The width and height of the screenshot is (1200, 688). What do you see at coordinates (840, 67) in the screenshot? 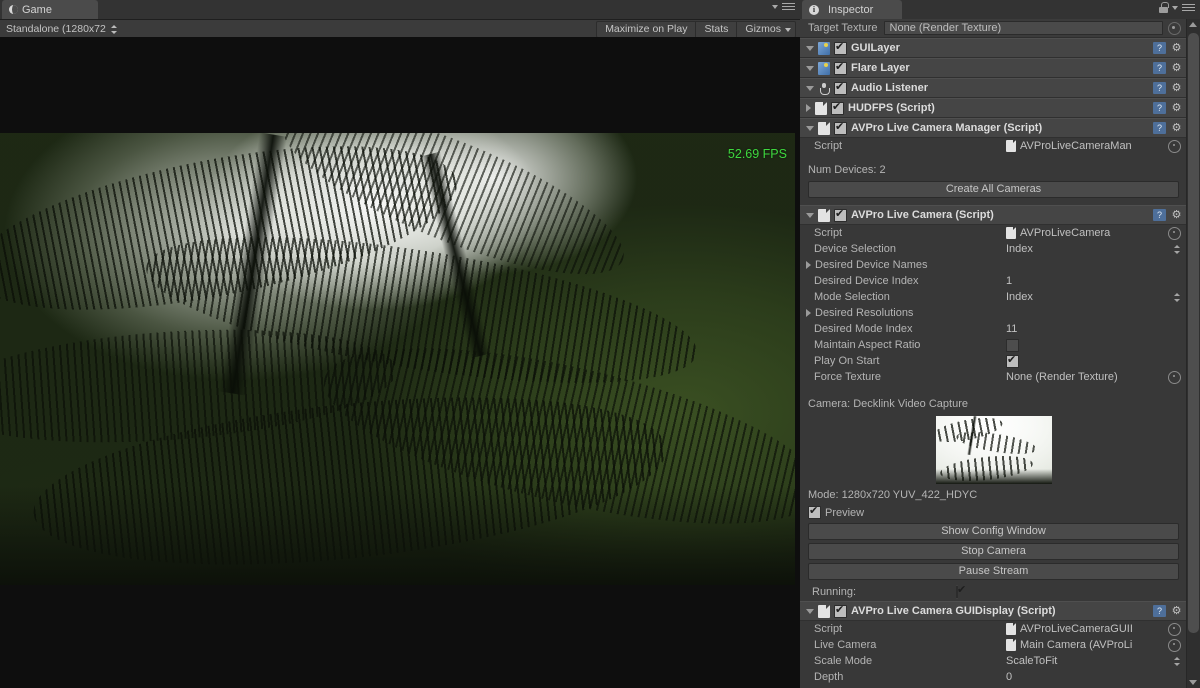
I see `flare-layer-enabled-checkbox` at bounding box center [840, 67].